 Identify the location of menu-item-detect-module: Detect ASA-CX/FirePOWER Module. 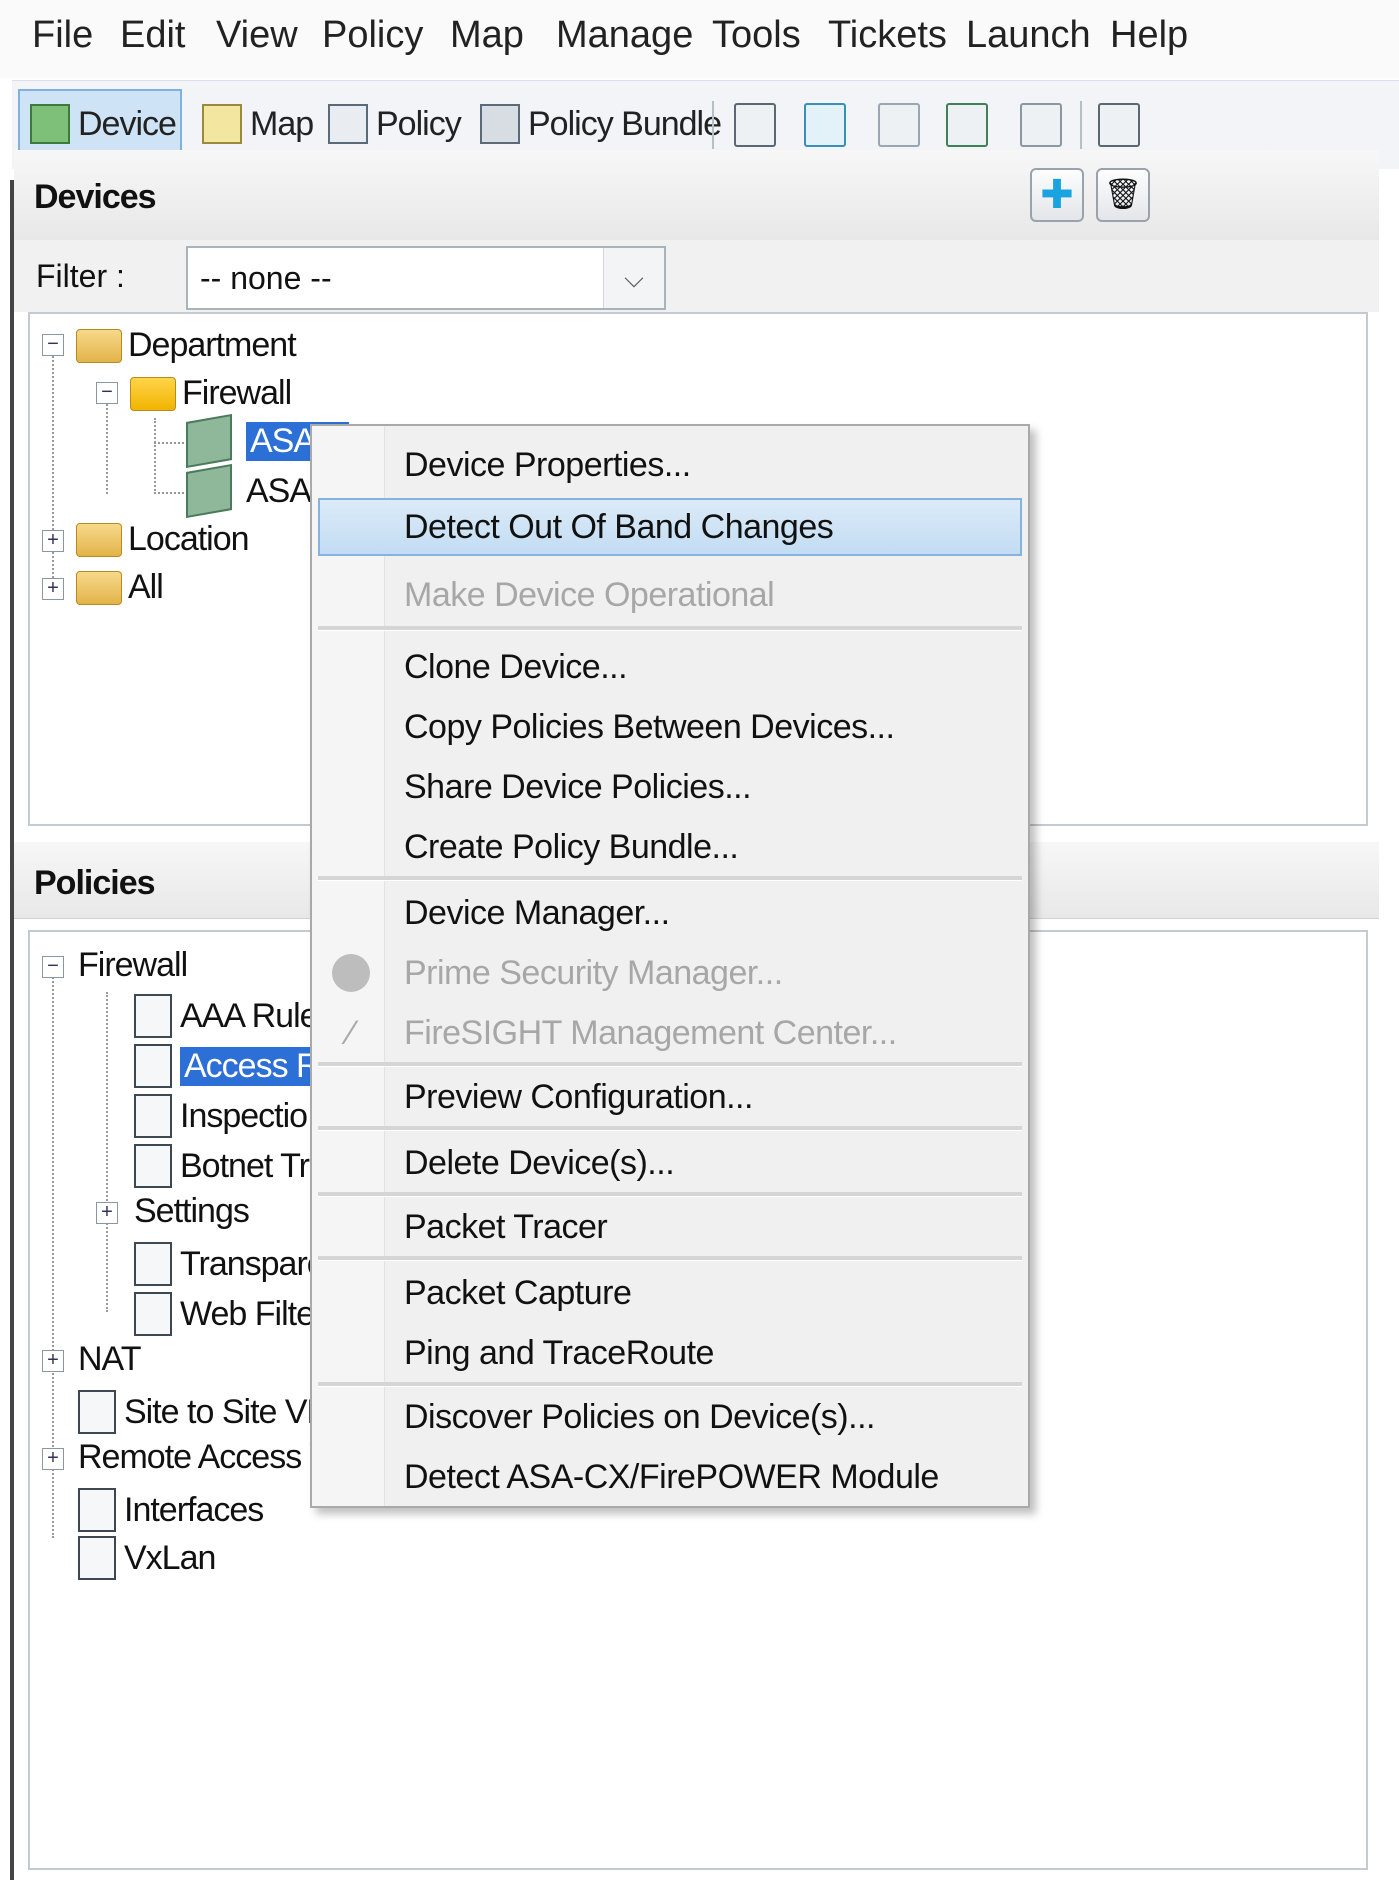
(670, 1477).